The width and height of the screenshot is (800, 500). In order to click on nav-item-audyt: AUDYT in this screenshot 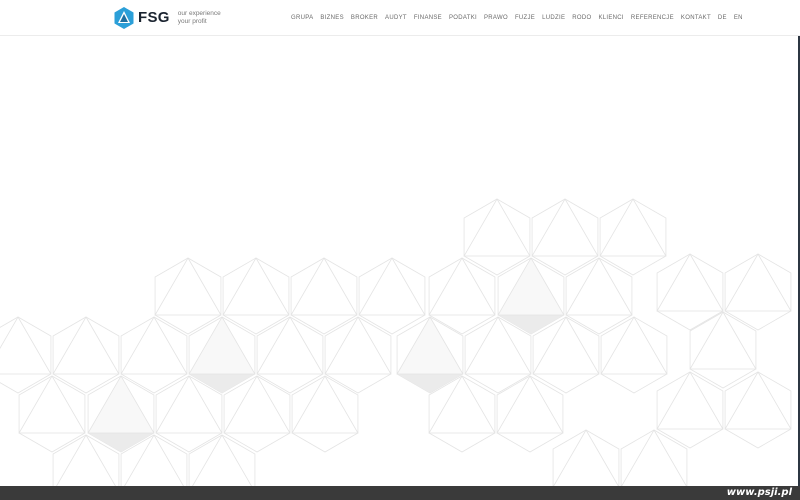, I will do `click(396, 18)`.